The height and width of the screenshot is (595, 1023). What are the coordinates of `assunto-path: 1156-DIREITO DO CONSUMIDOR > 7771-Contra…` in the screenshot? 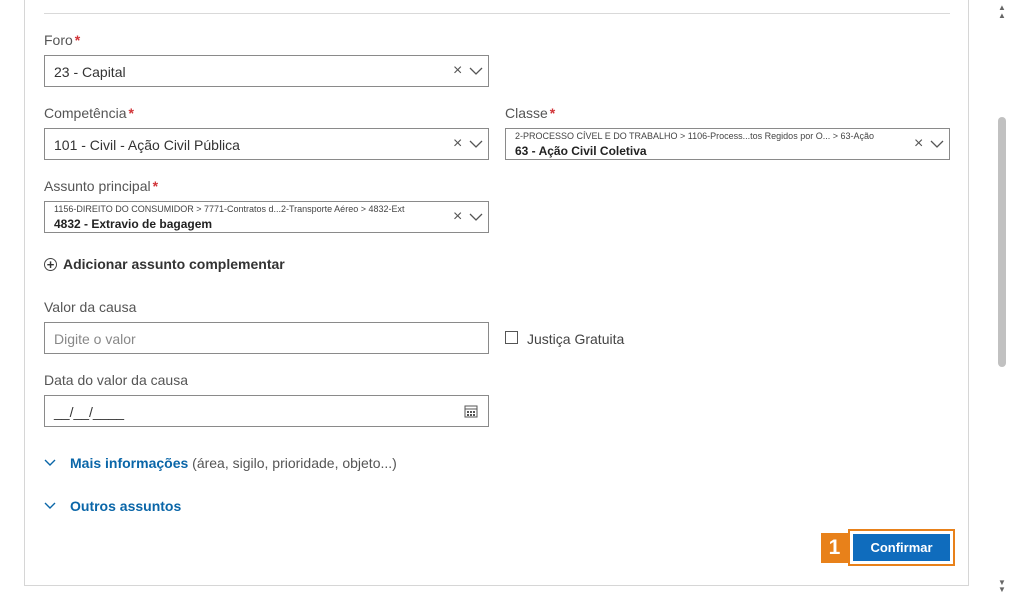 It's located at (229, 209).